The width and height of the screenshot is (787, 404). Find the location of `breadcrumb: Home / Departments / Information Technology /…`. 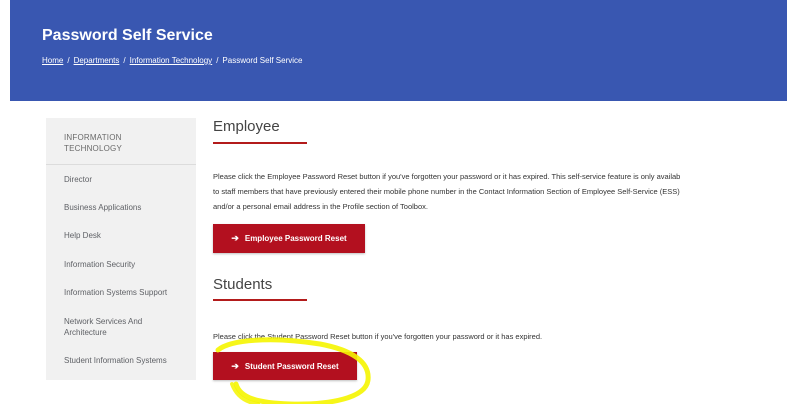

breadcrumb: Home / Departments / Information Technology /… is located at coordinates (172, 60).